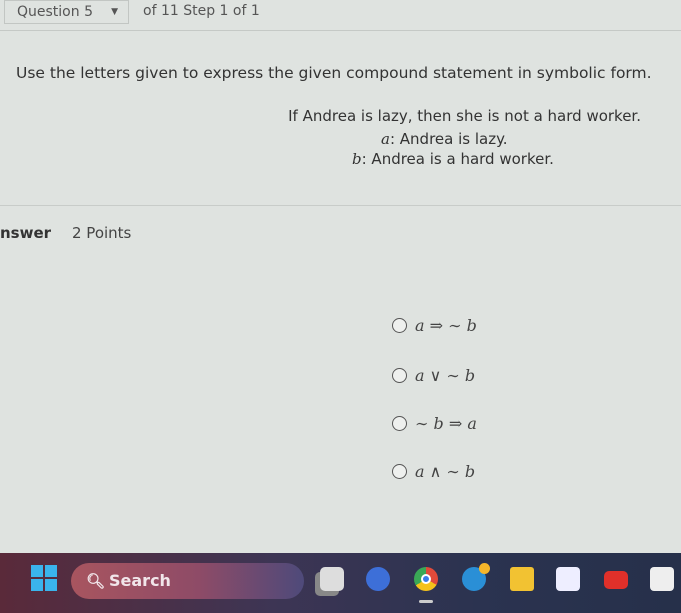  What do you see at coordinates (26, 233) in the screenshot?
I see `answer-label: nswer` at bounding box center [26, 233].